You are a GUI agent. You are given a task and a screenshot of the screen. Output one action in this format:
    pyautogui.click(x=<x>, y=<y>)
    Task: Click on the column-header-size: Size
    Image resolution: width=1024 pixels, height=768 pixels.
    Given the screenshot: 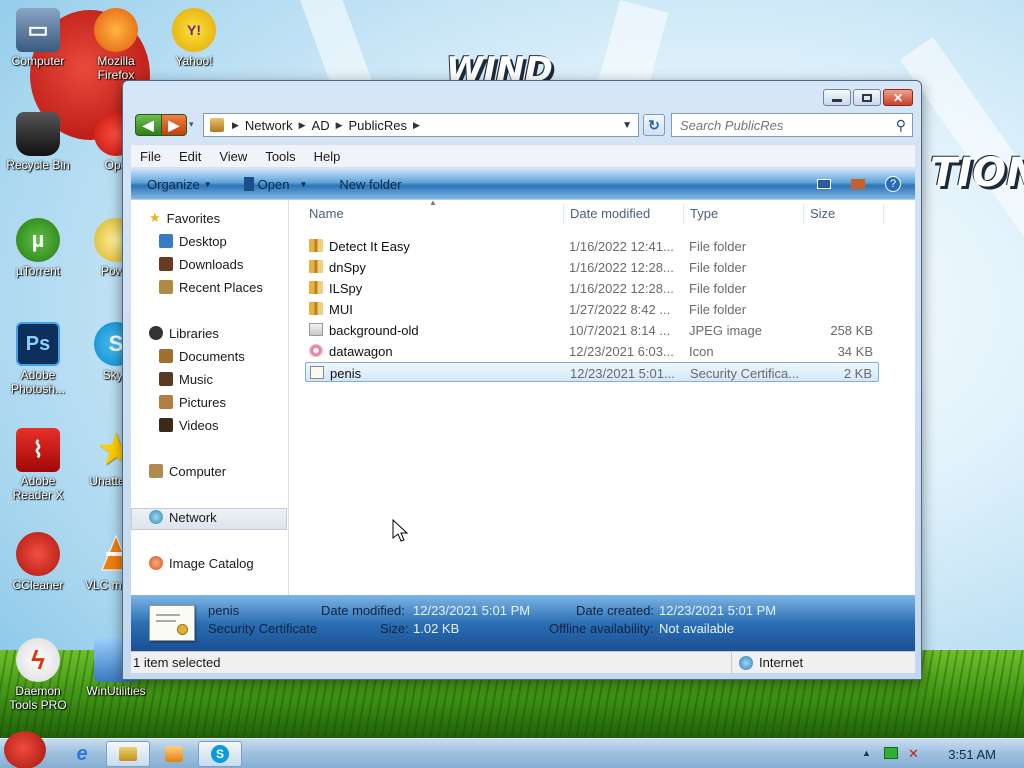 What is the action you would take?
    pyautogui.click(x=822, y=213)
    